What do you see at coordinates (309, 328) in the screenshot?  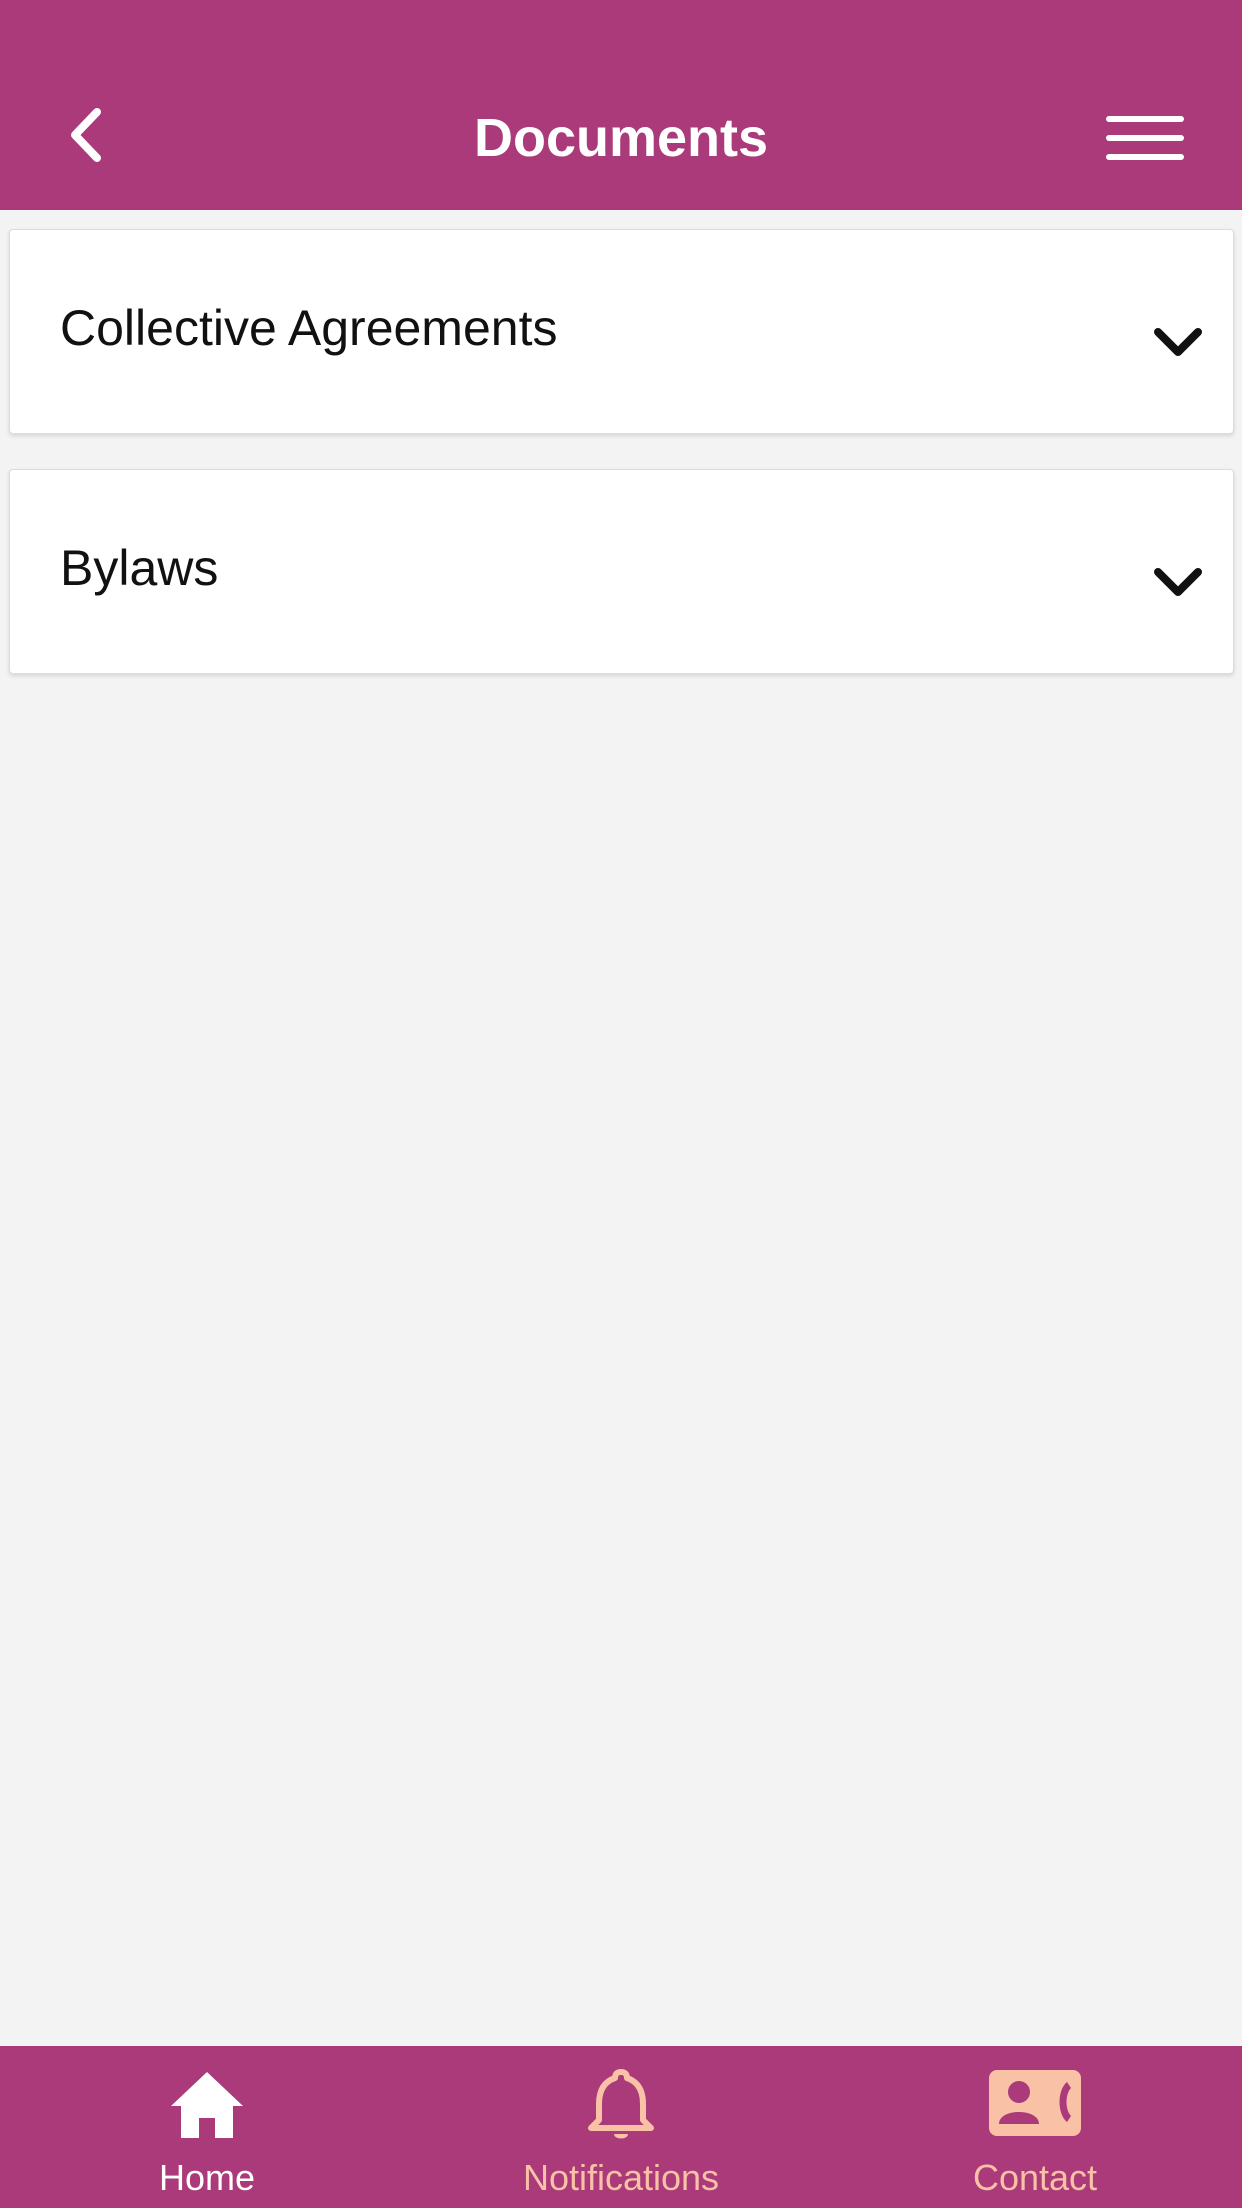 I see `section-label: Collective Agreements` at bounding box center [309, 328].